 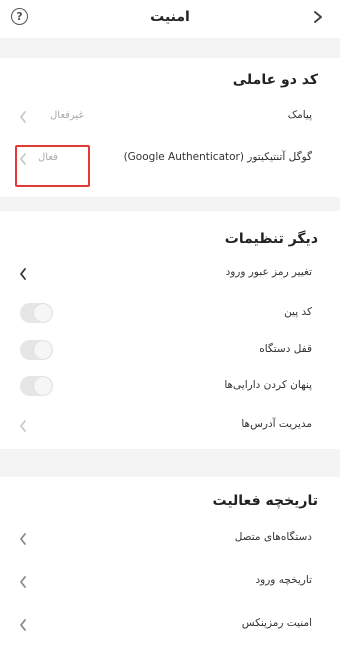 I want to click on pin-code-row: کد پین, so click(x=170, y=314).